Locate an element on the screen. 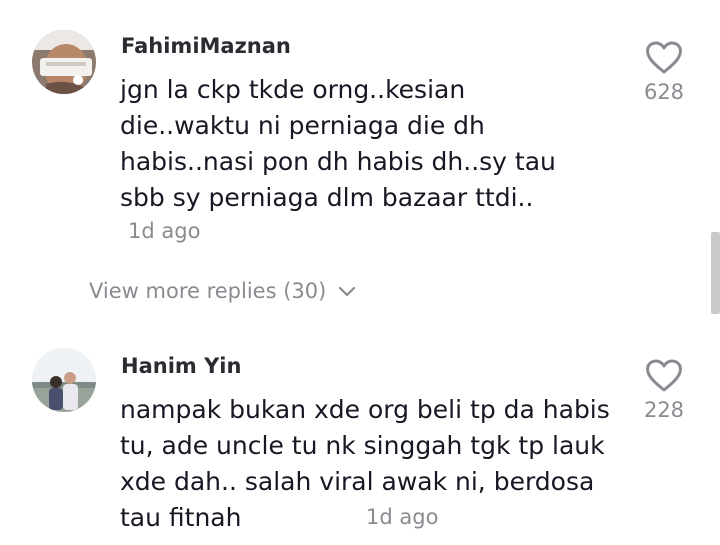  like-button: 228 is located at coordinates (664, 390).